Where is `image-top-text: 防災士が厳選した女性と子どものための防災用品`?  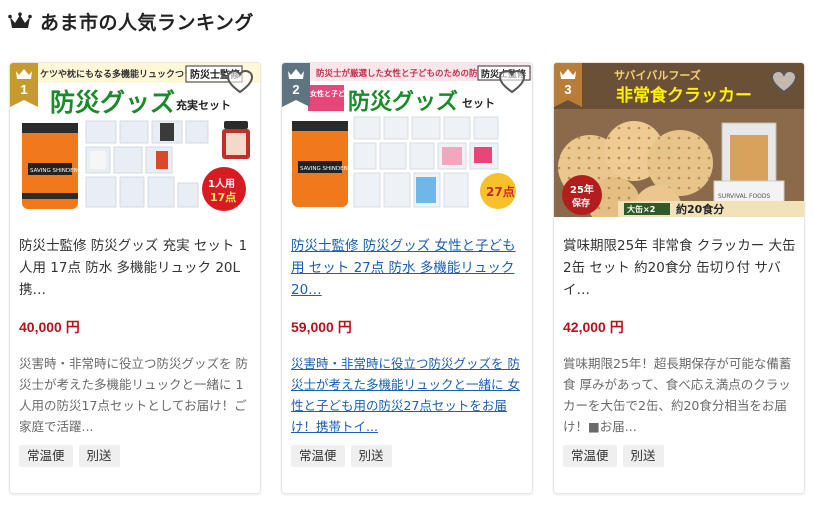
image-top-text: 防災士が厳選した女性と子どものための防災用品 is located at coordinates (410, 73).